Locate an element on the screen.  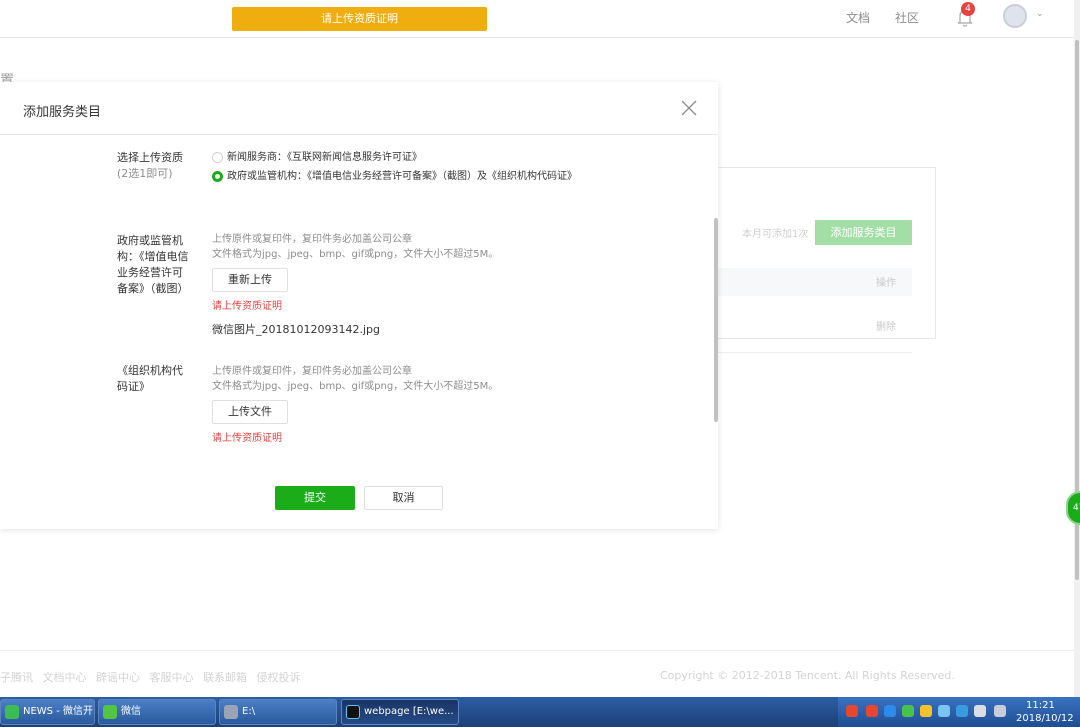
network-icon is located at coordinates (890, 711).